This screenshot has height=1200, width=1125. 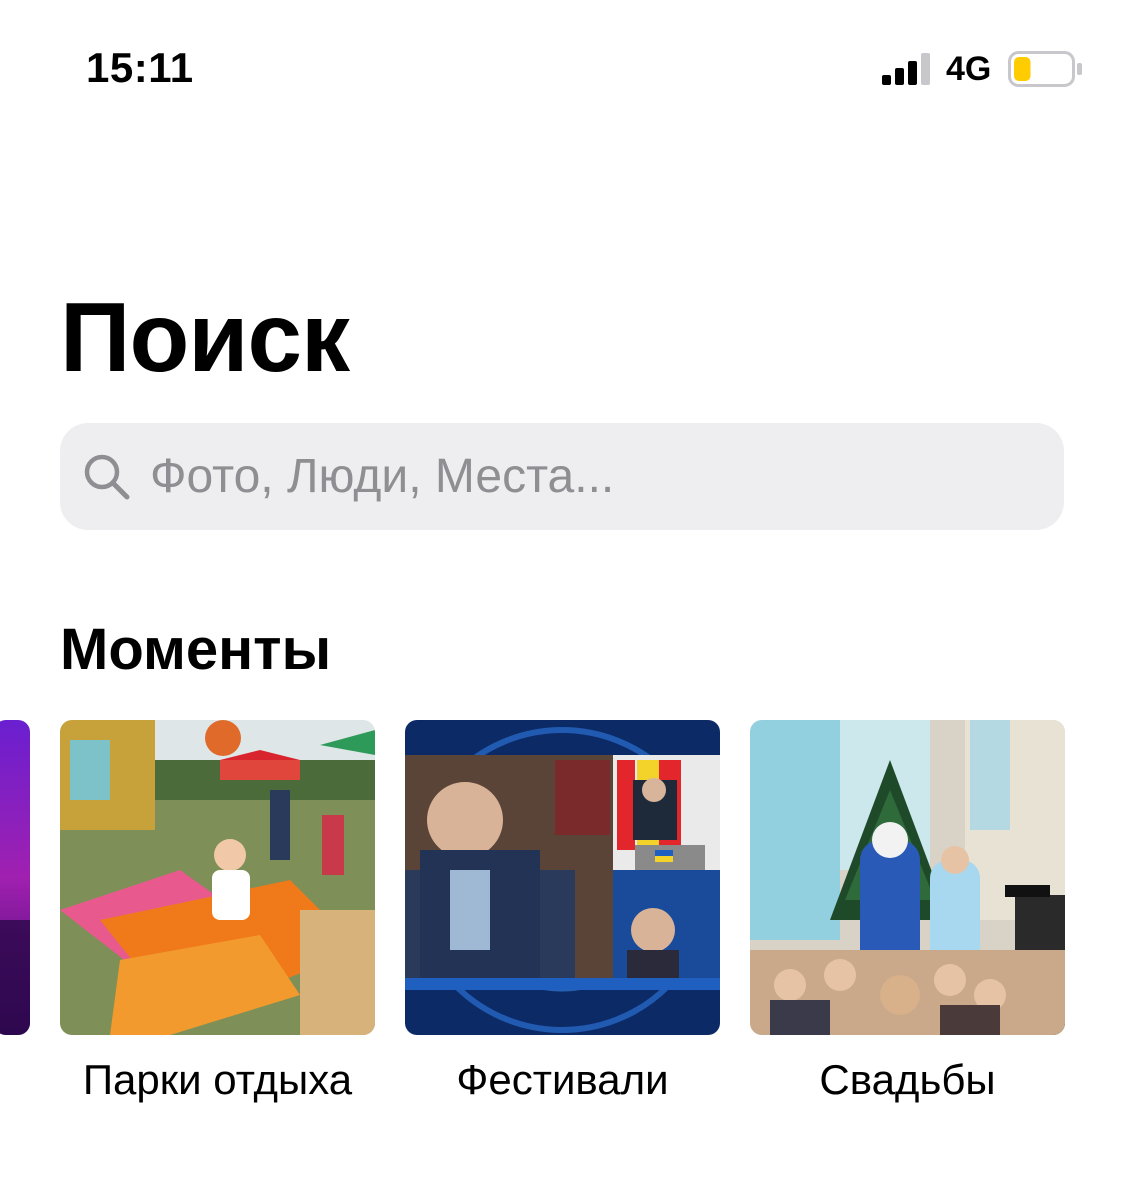 I want to click on battery-level-fill, so click(x=1022, y=69).